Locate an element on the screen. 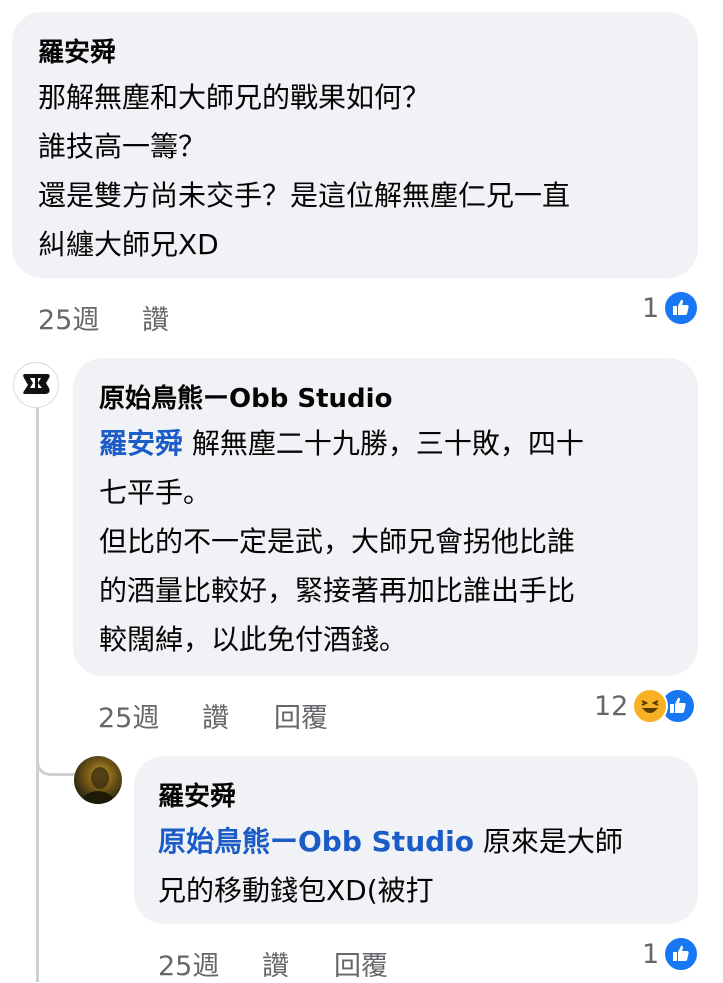 Image resolution: width=723 pixels, height=983 pixels. comment-text-line: 原始鳥熊ーObb Studio 原來是大師 is located at coordinates (428, 841).